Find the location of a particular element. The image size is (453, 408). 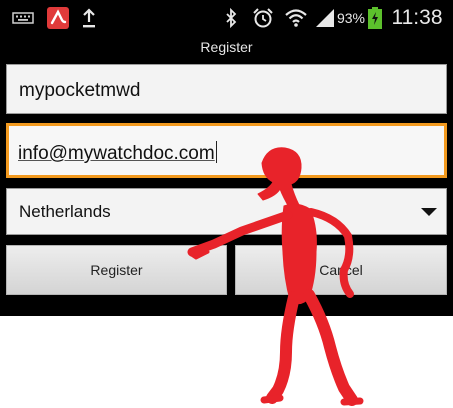

status-bar: 93% 11:38 is located at coordinates (226, 18).